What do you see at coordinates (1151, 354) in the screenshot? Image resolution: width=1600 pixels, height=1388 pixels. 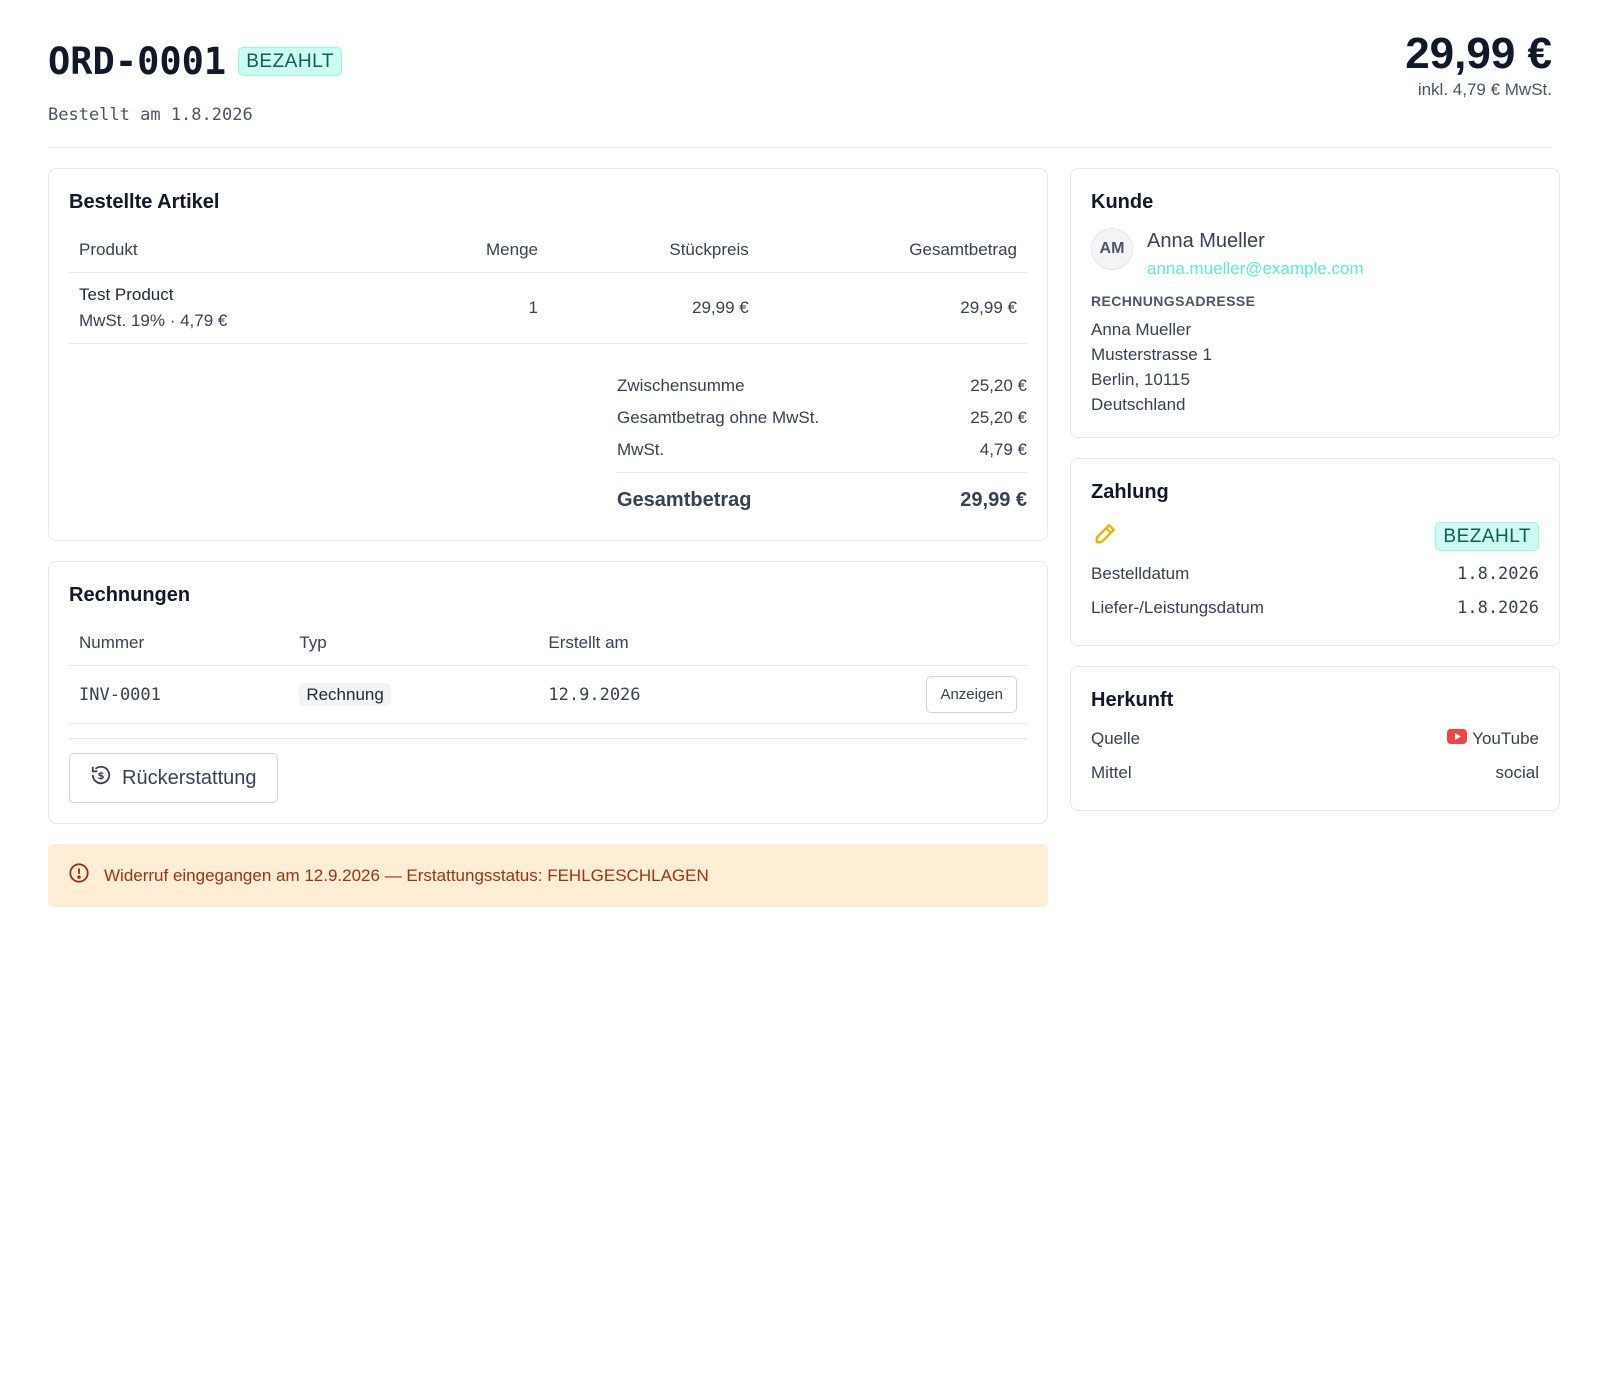 I see `address-line: Musterstrasse 1` at bounding box center [1151, 354].